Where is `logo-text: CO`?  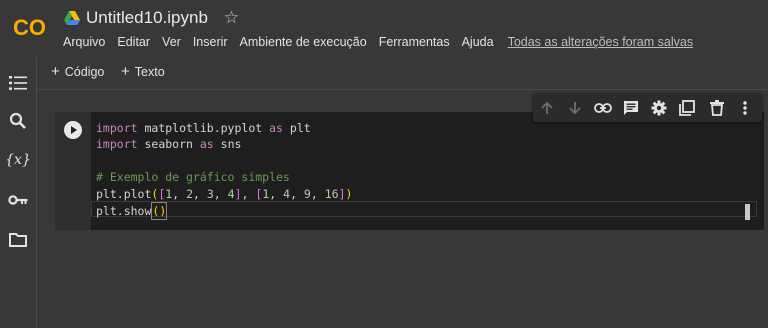 logo-text: CO is located at coordinates (29, 27).